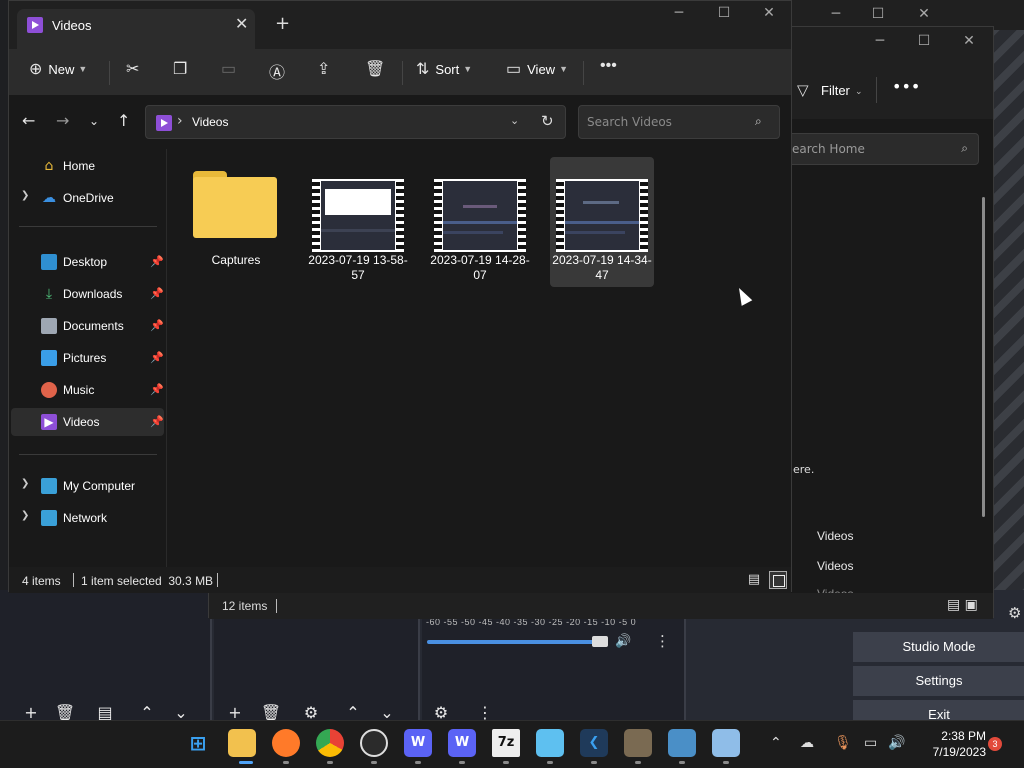  I want to click on sidebar-item-downloads: ⤓ Downloads 📌, so click(87, 294).